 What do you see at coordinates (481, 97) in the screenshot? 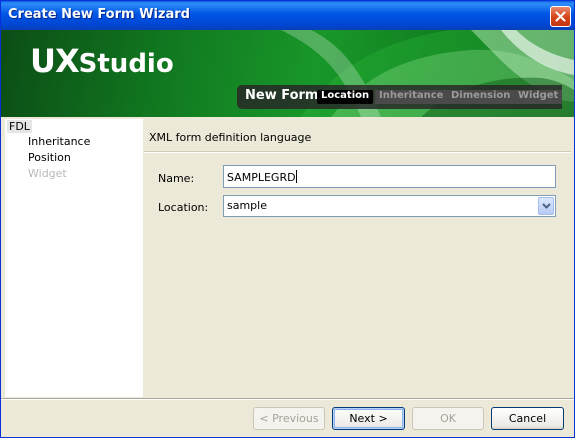
I see `step-dimension: Dimension` at bounding box center [481, 97].